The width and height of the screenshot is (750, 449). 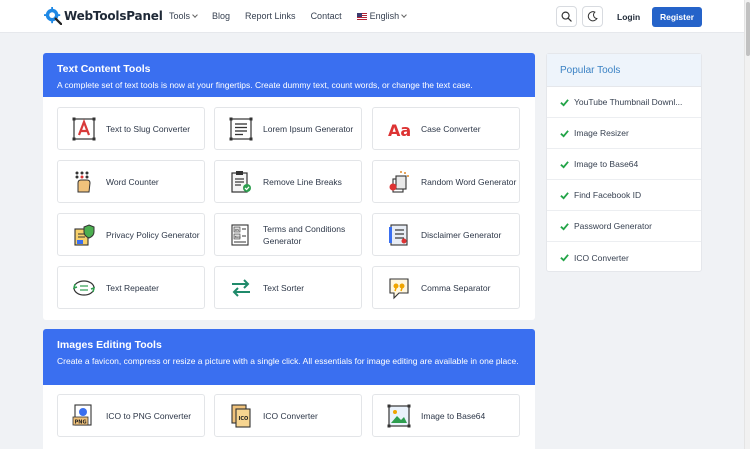 I want to click on nav-tools-label: Tools, so click(x=180, y=16).